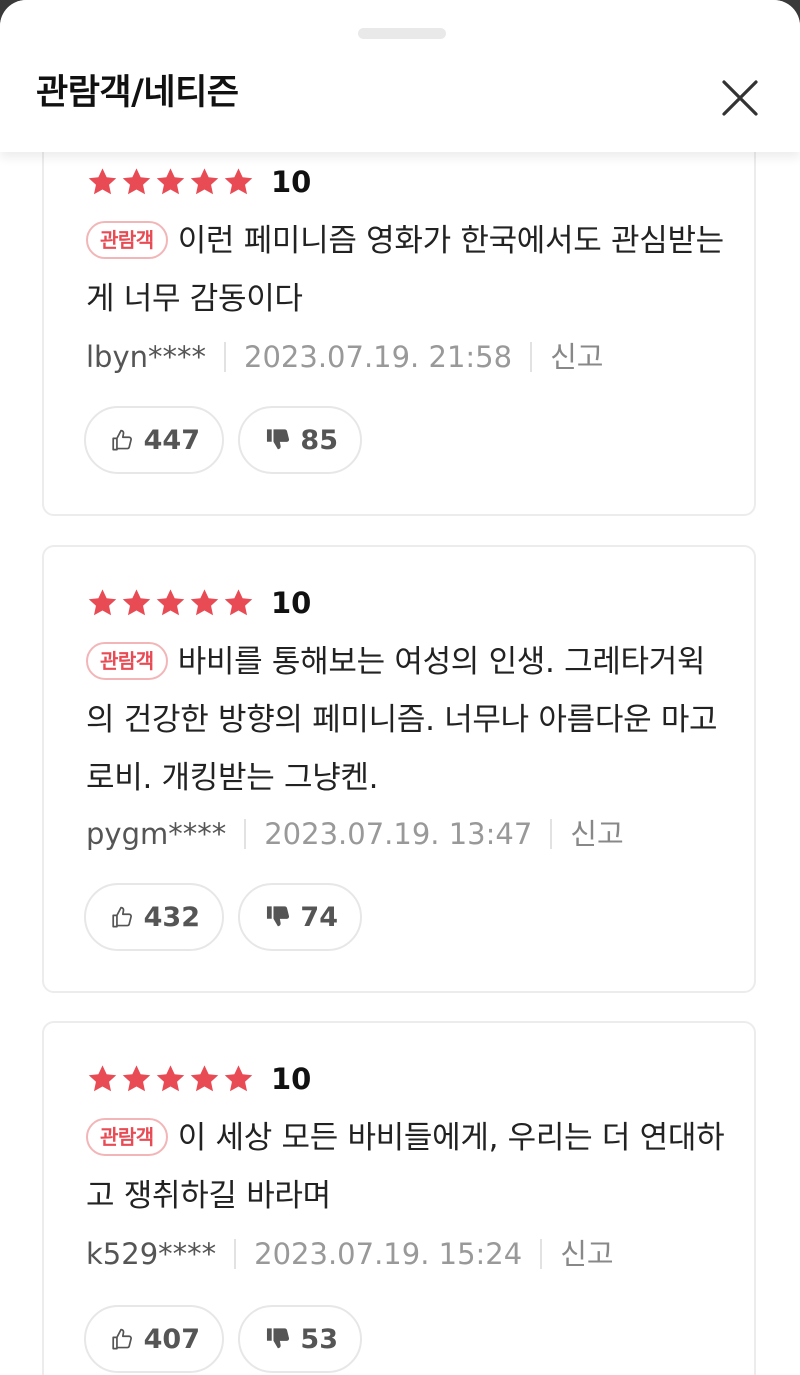  Describe the element at coordinates (740, 98) in the screenshot. I see `close-icon` at that location.